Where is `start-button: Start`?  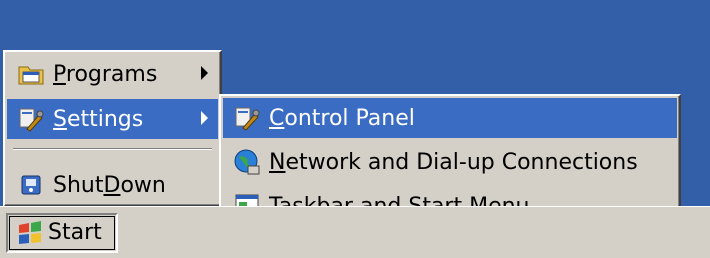
start-button: Start is located at coordinates (62, 233).